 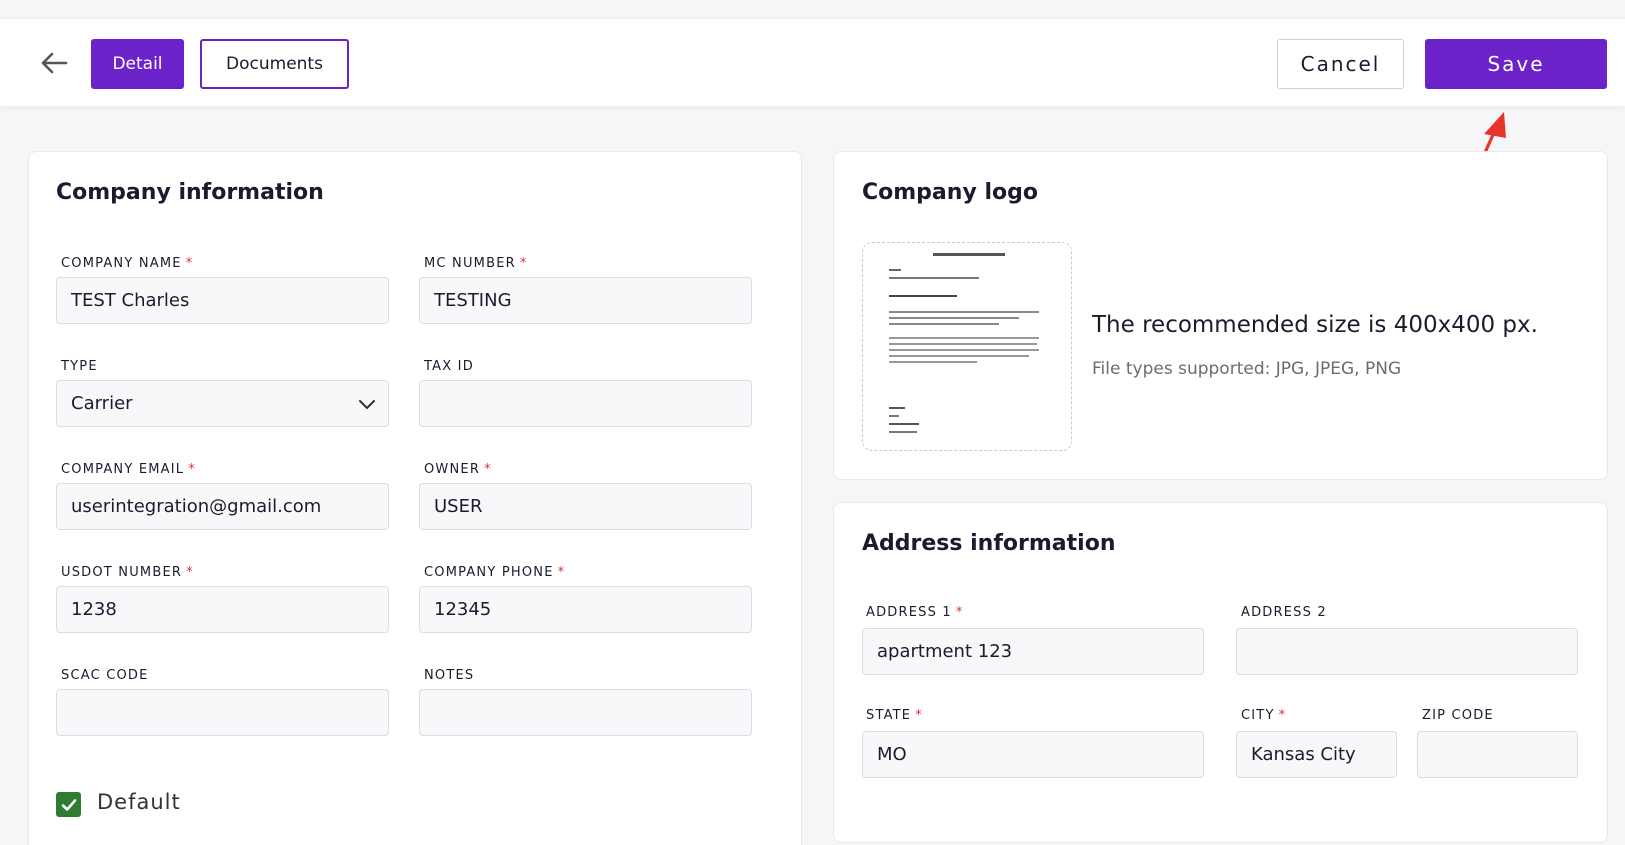 What do you see at coordinates (1340, 64) in the screenshot?
I see `cancel-button: Cancel` at bounding box center [1340, 64].